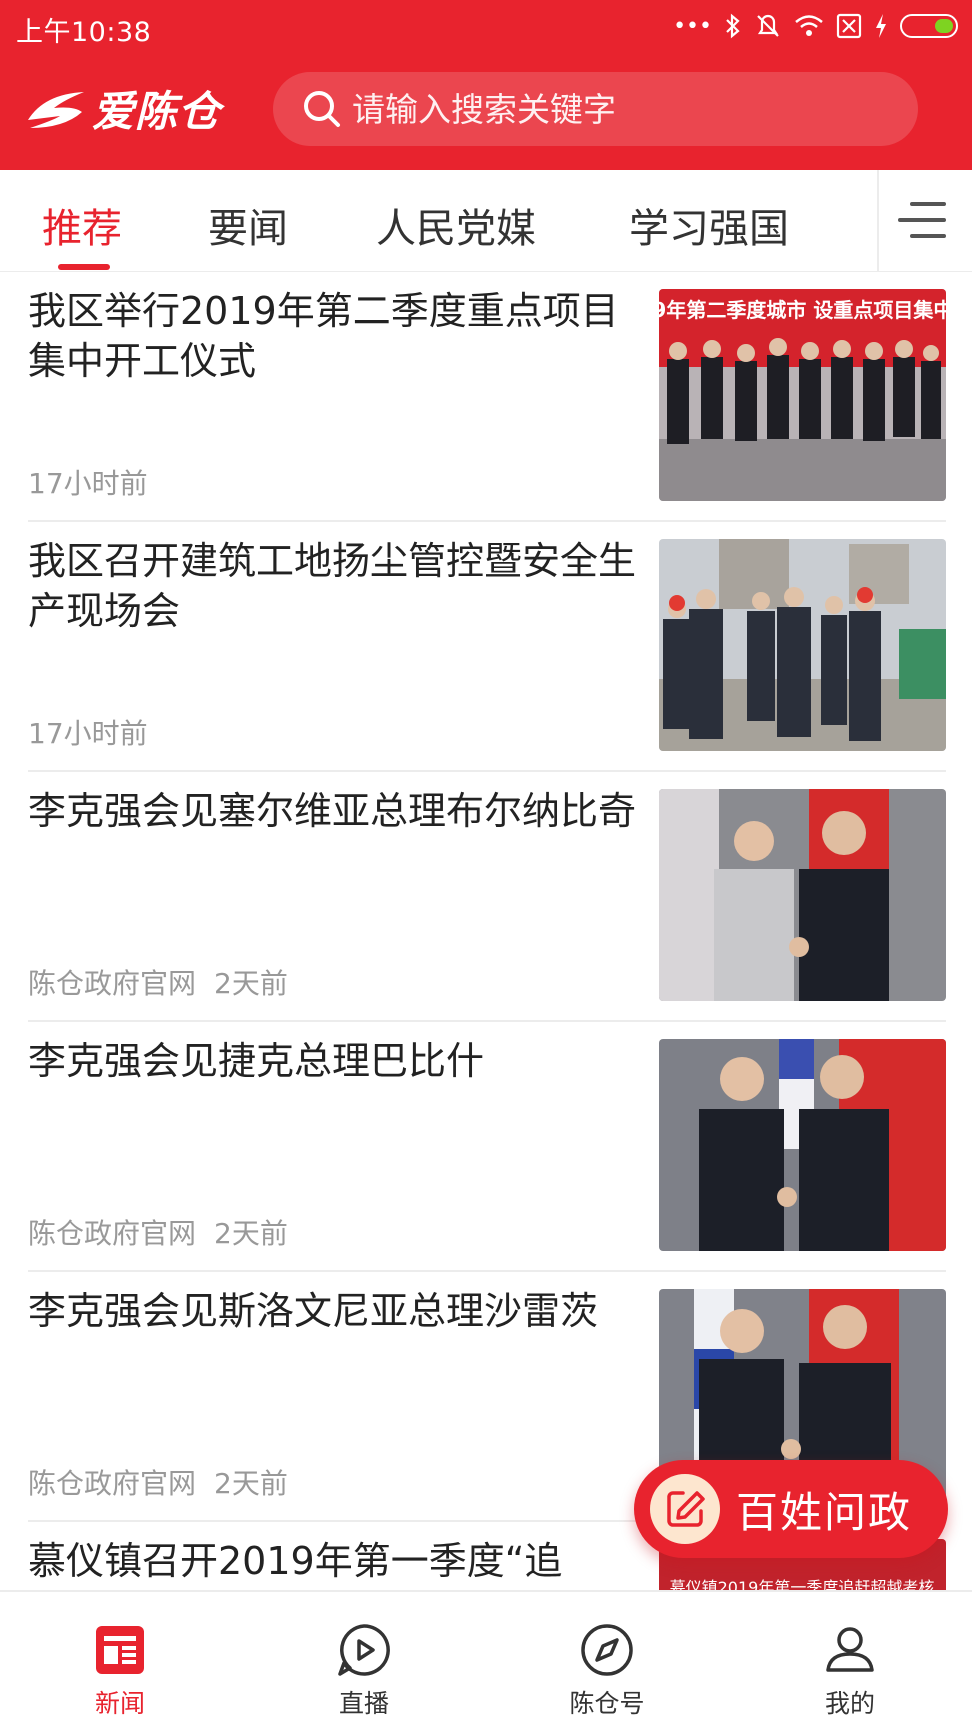 The height and width of the screenshot is (1728, 972). Describe the element at coordinates (850, 1649) in the screenshot. I see `user-icon` at that location.